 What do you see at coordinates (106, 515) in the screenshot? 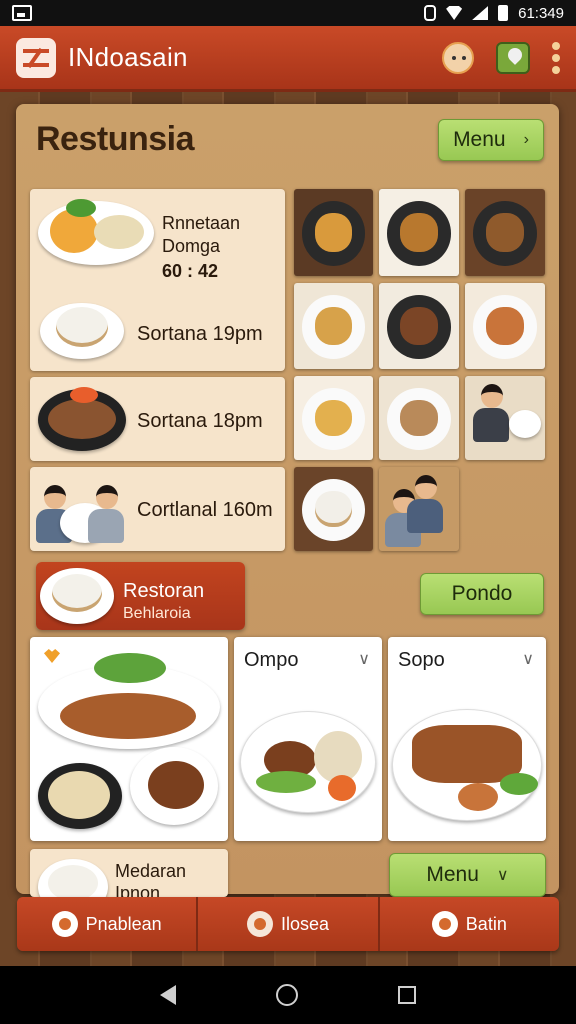
I see `person-image` at bounding box center [106, 515].